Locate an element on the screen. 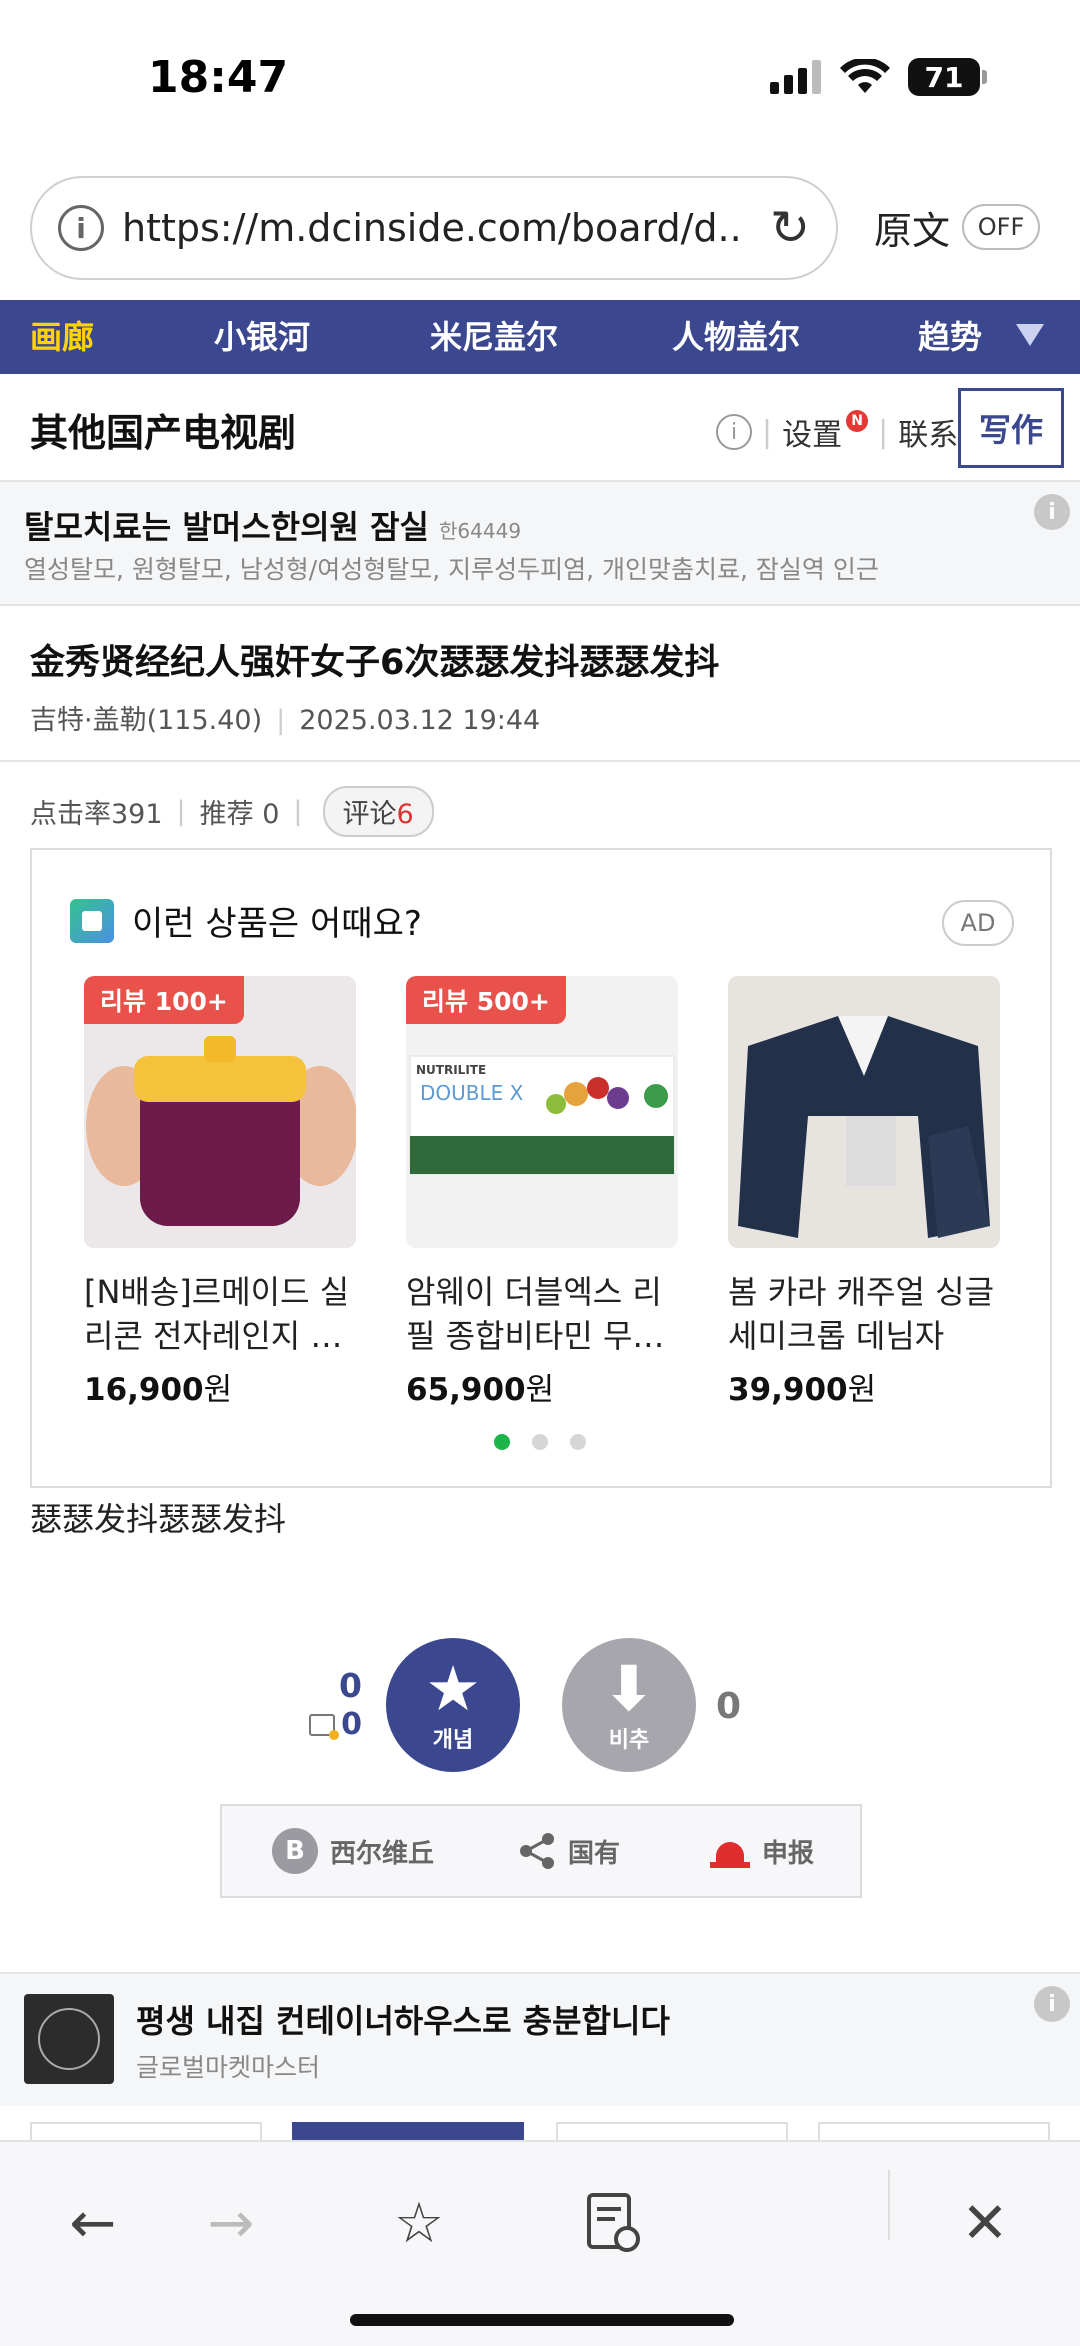 The width and height of the screenshot is (1080, 2346). denim-jacket-image is located at coordinates (864, 1112).